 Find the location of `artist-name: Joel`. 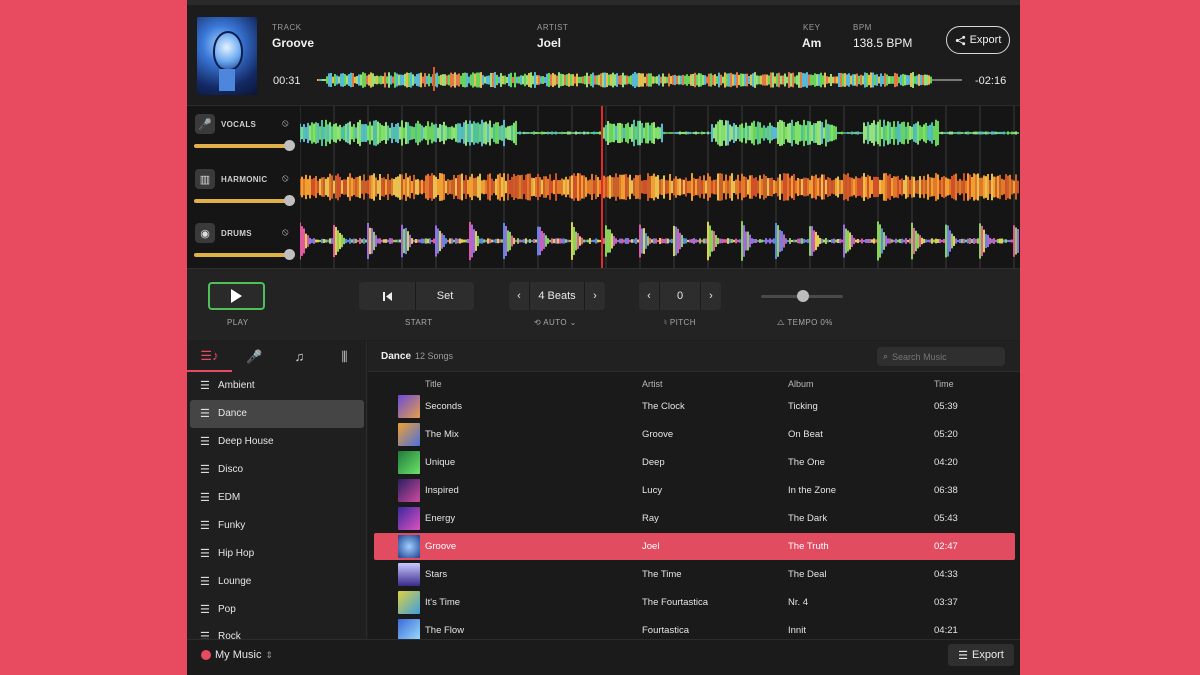

artist-name: Joel is located at coordinates (549, 43).